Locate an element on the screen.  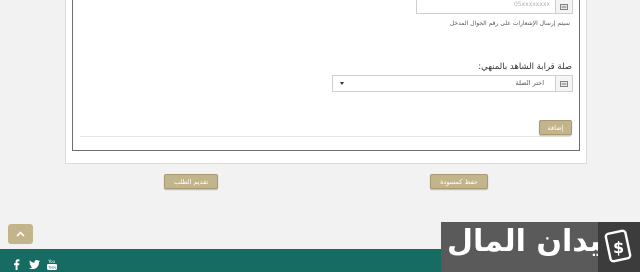
scroll-top-button is located at coordinates (20, 234).